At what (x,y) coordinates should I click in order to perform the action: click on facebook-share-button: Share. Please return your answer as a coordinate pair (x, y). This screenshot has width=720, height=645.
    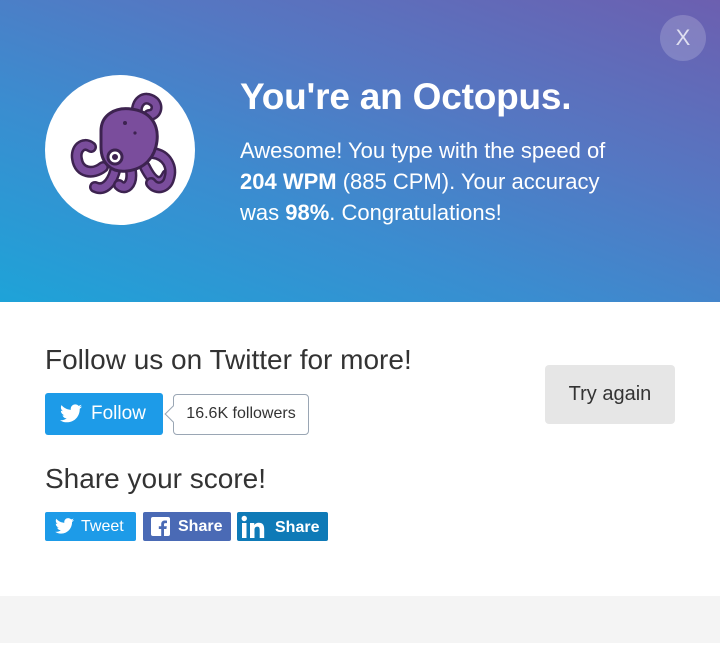
    Looking at the image, I should click on (187, 526).